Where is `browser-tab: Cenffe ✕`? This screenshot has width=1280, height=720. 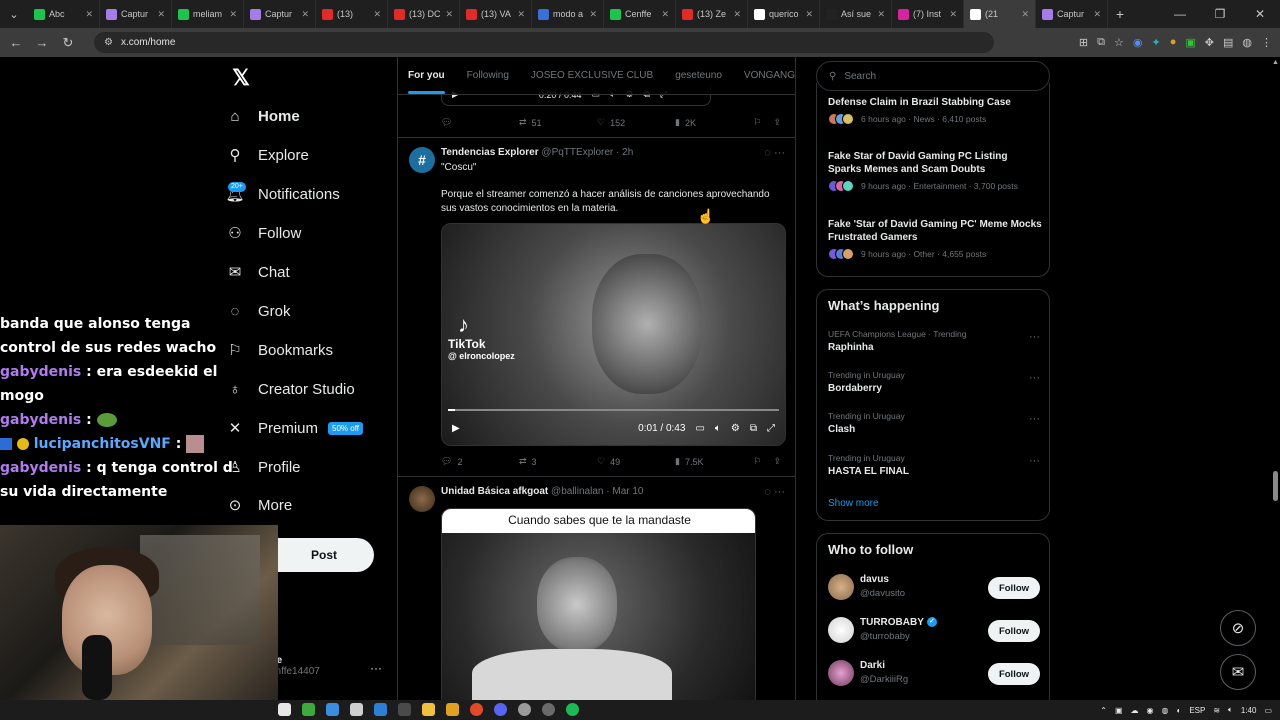 browser-tab: Cenffe ✕ is located at coordinates (640, 14).